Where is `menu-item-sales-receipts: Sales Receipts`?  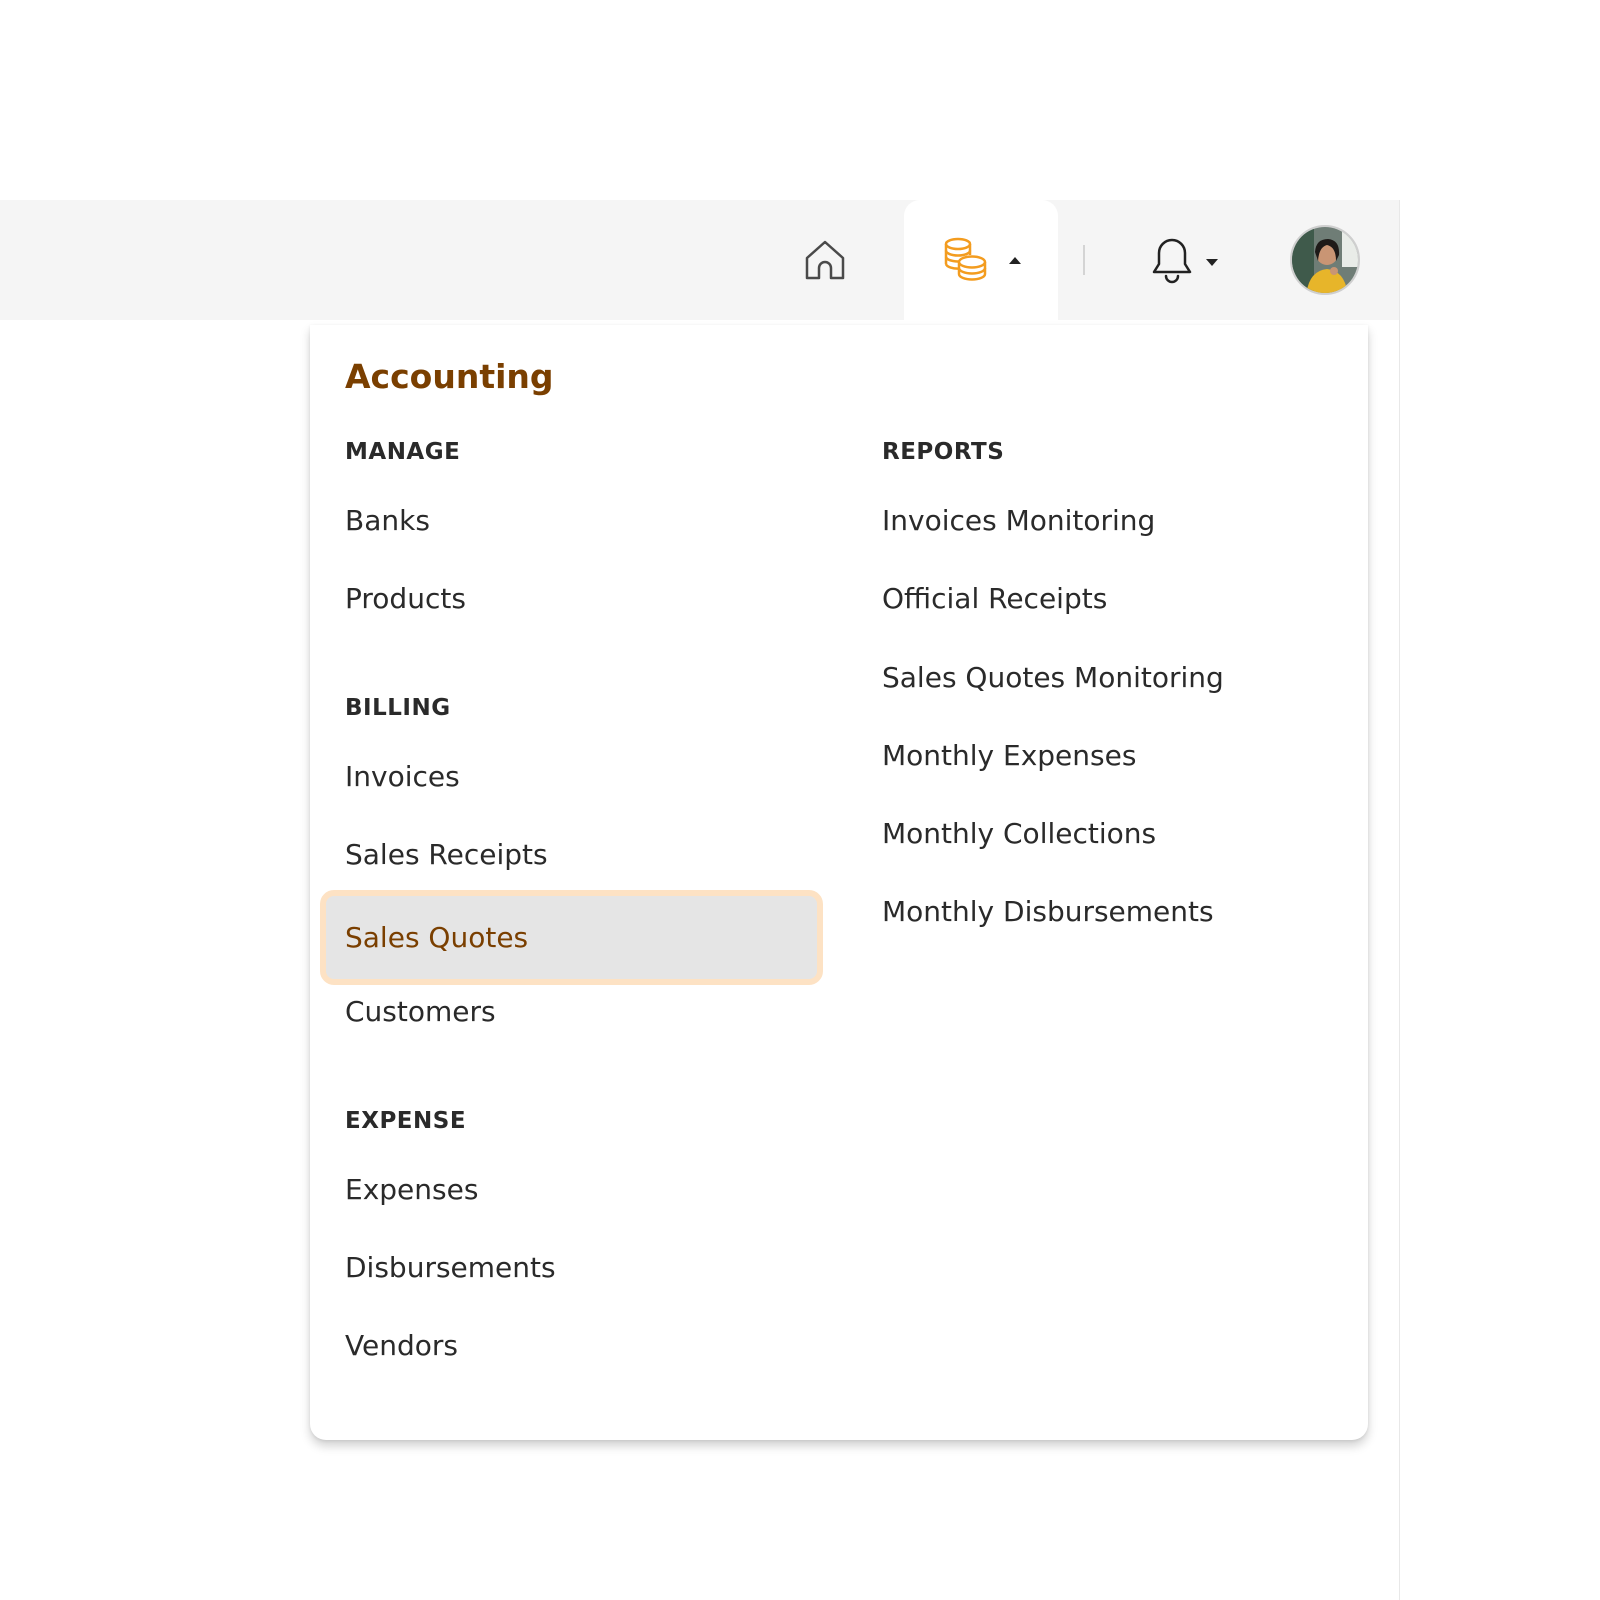
menu-item-sales-receipts: Sales Receipts is located at coordinates (446, 854).